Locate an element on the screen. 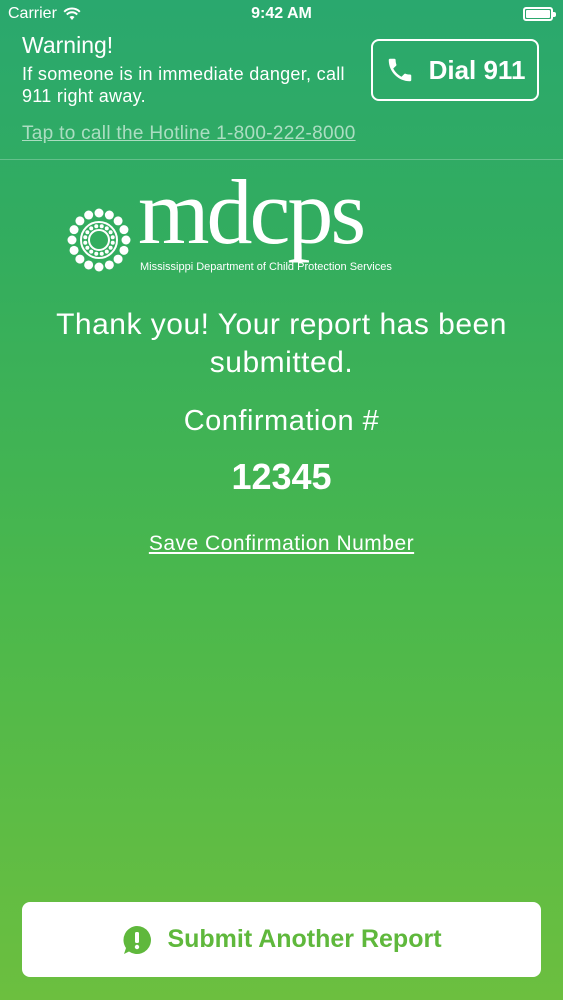 This screenshot has width=563, height=1000. exclamation-bubble-icon is located at coordinates (137, 939).